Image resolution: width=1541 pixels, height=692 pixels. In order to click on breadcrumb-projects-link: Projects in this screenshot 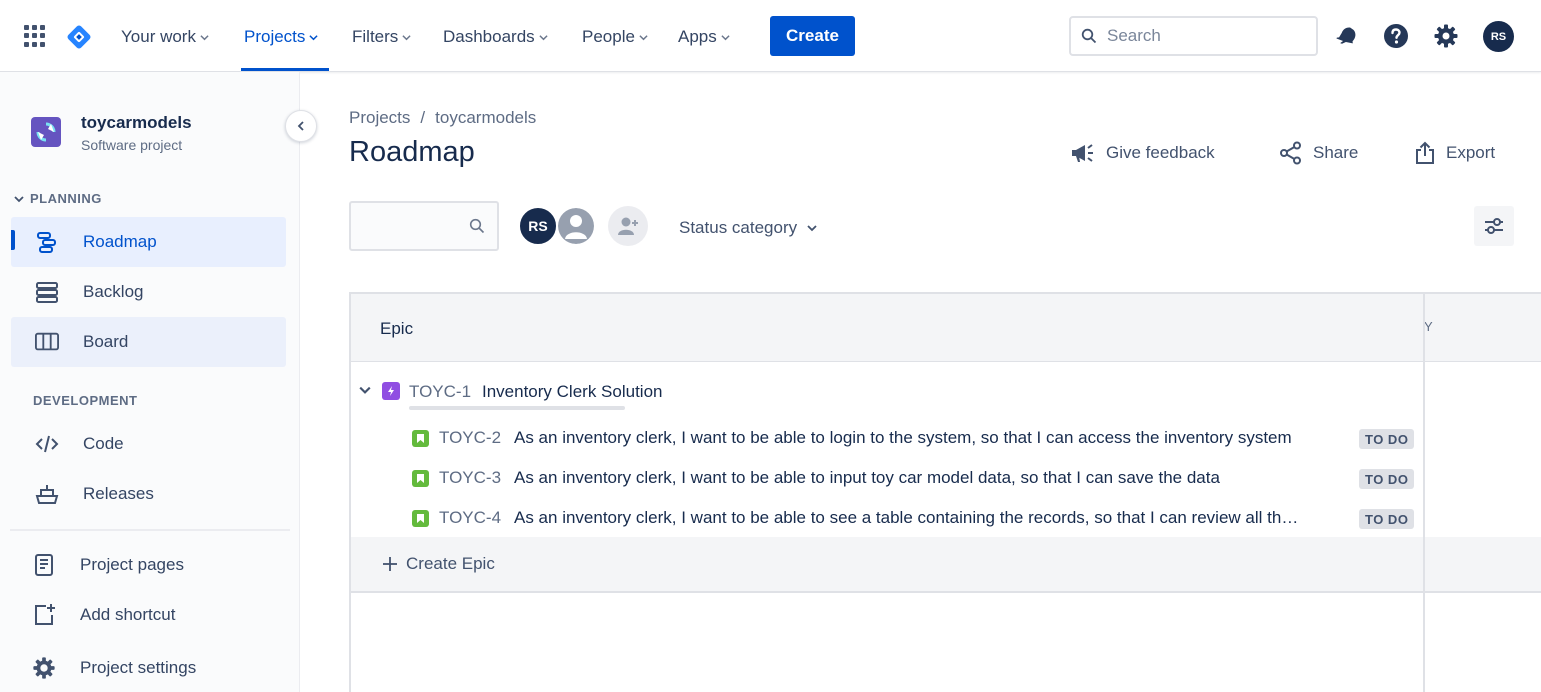, I will do `click(379, 118)`.